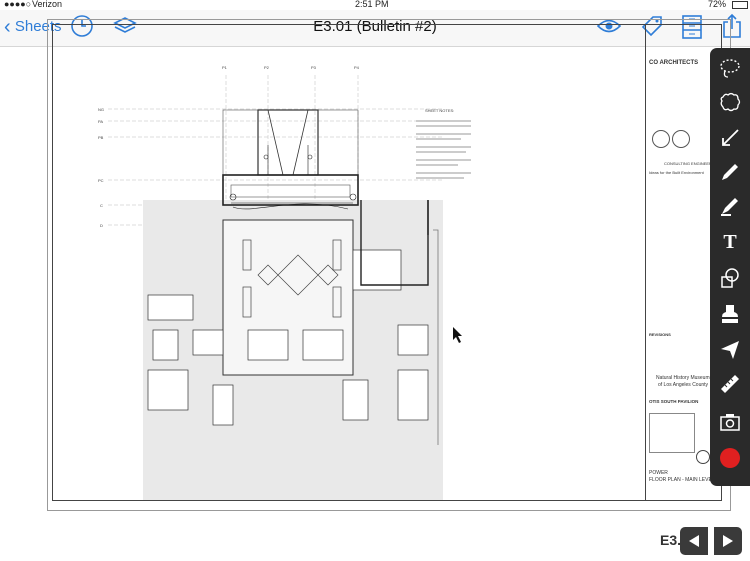  What do you see at coordinates (682, 480) in the screenshot?
I see `sheet-title-2: FLOOR PLAN - MAIN LEVEL` at bounding box center [682, 480].